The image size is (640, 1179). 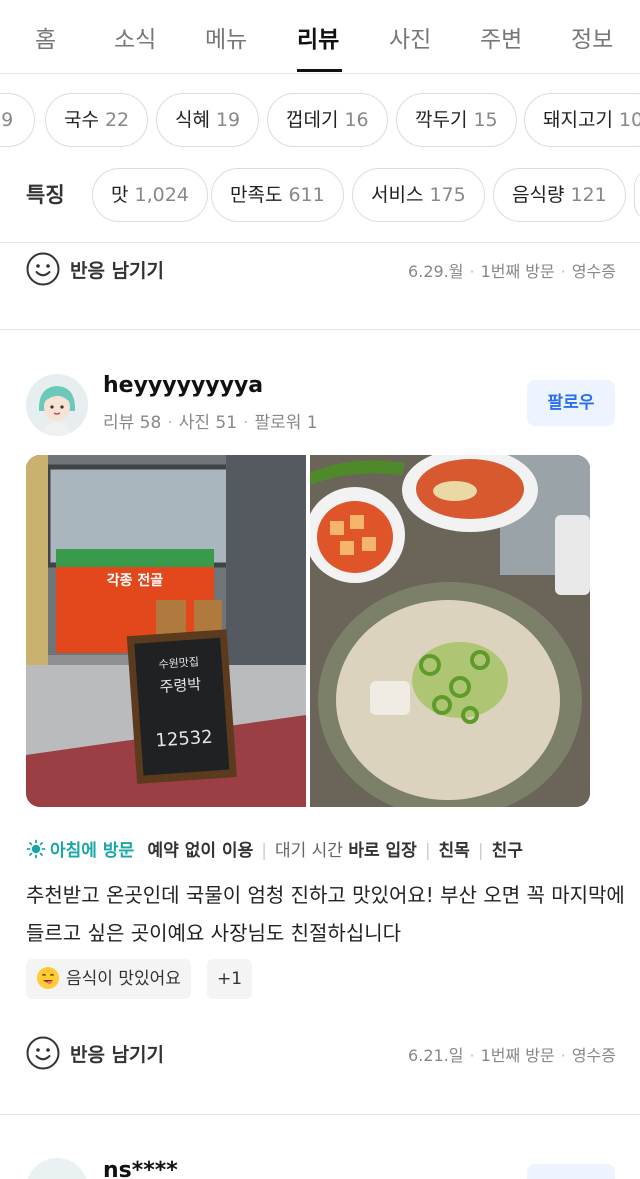 What do you see at coordinates (512, 1055) in the screenshot?
I see `visit-meta: 6.21.일 · 1번째 방문 · 영수증` at bounding box center [512, 1055].